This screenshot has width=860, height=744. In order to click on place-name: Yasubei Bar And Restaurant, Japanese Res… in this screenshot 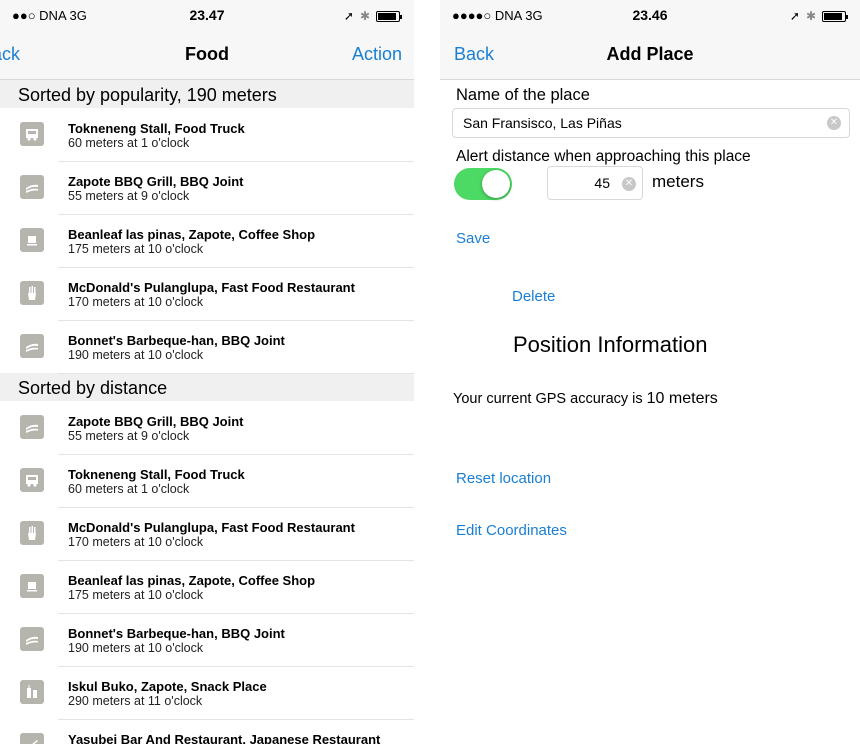, I will do `click(224, 738)`.